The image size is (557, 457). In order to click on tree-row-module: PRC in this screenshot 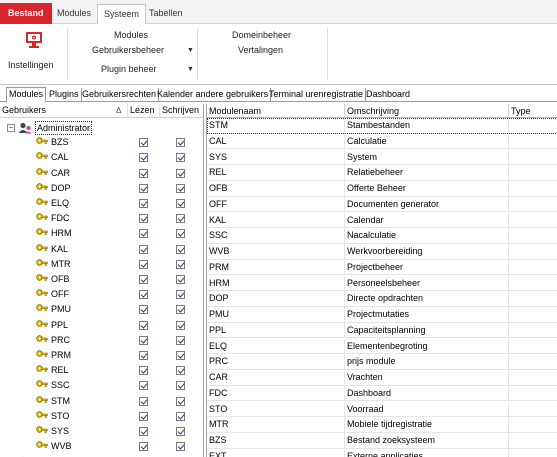, I will do `click(101, 340)`.